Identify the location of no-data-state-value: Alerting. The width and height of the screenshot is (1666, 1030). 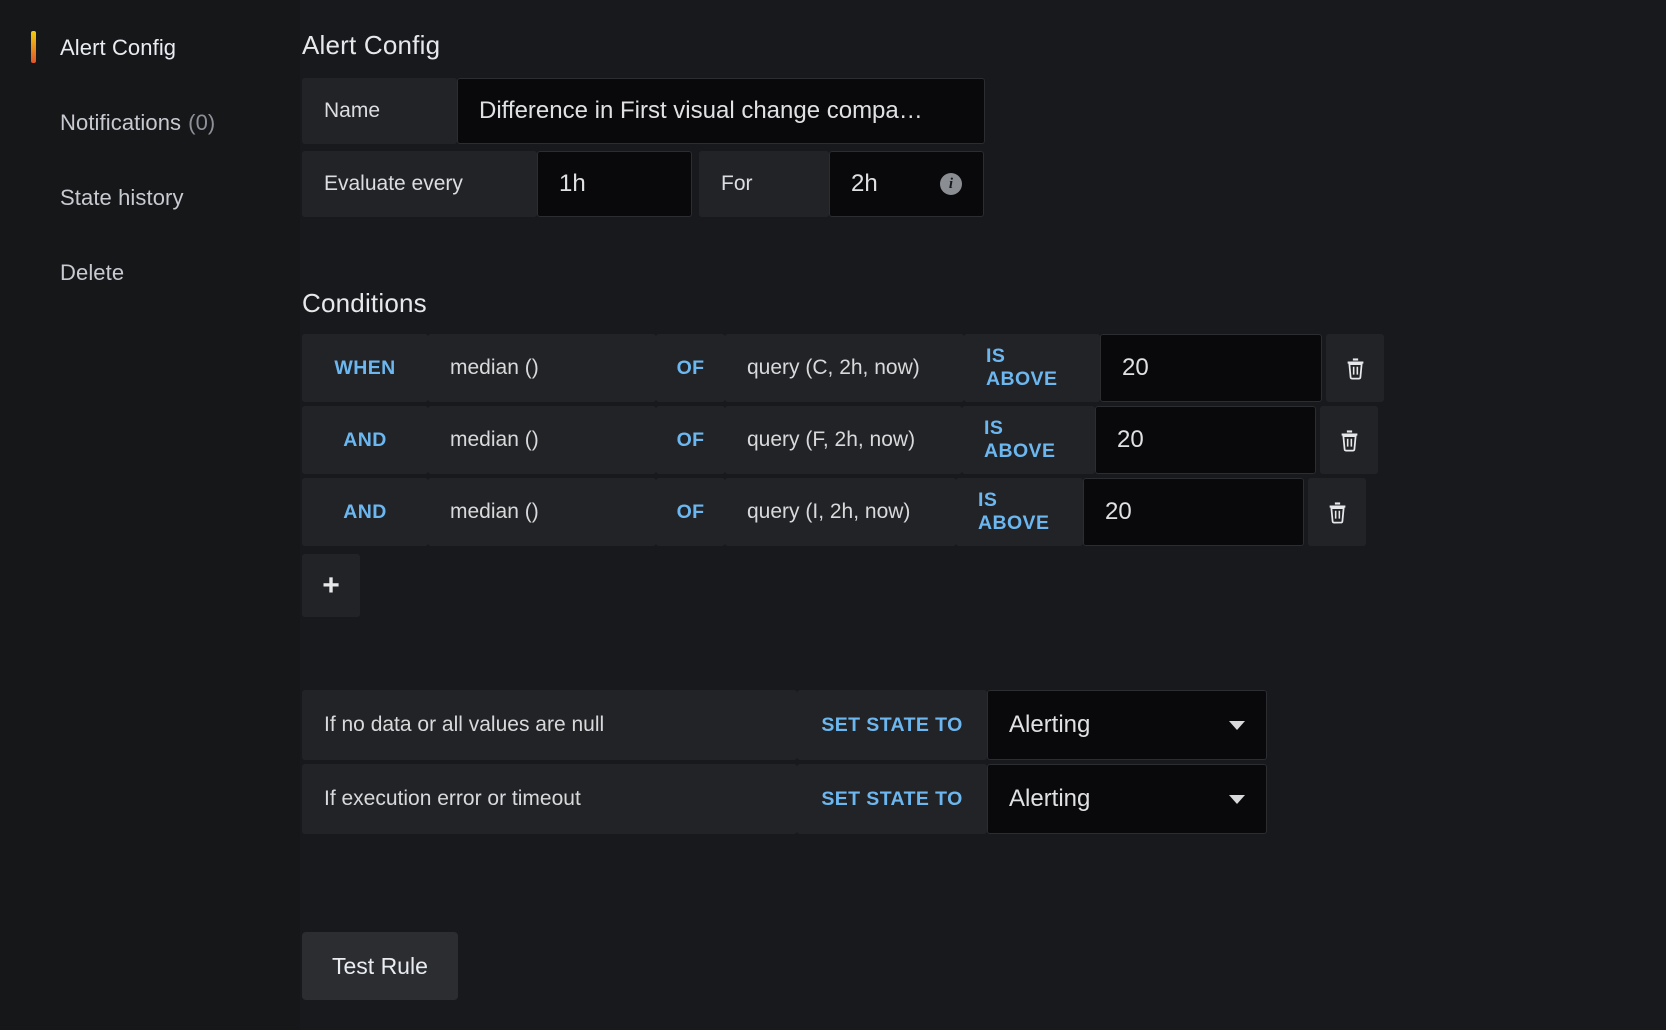
(1050, 724).